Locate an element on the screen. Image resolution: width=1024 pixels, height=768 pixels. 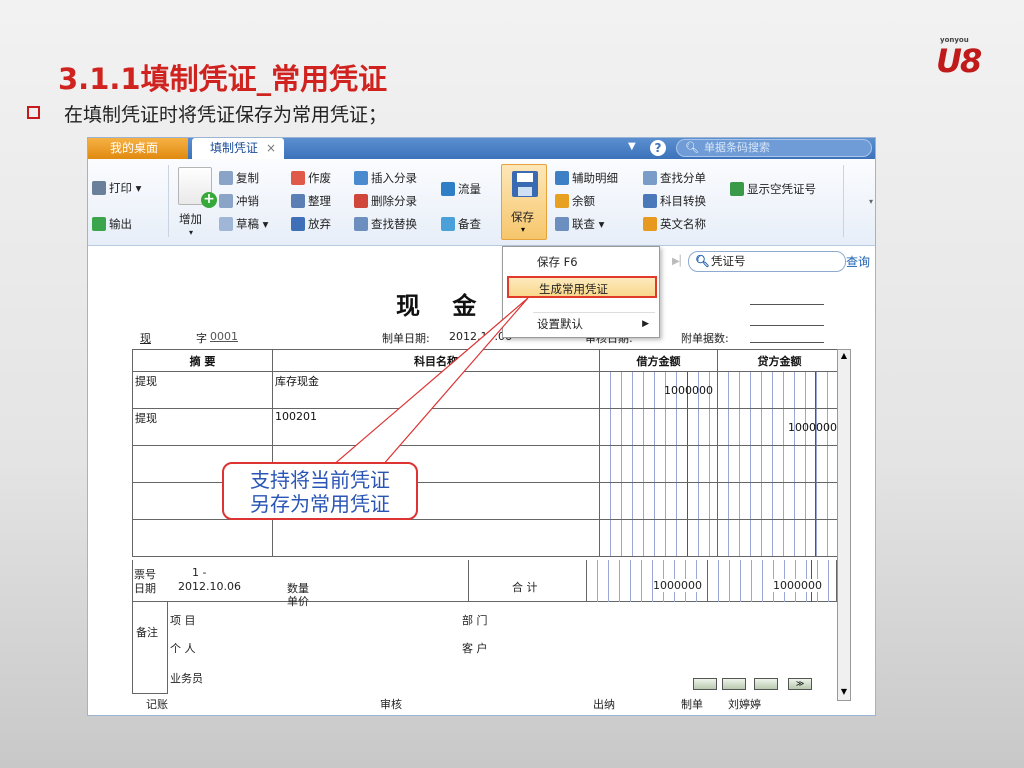
callout-box: 支持将当前凭证 另存为常用凭证 is located at coordinates (320, 491).